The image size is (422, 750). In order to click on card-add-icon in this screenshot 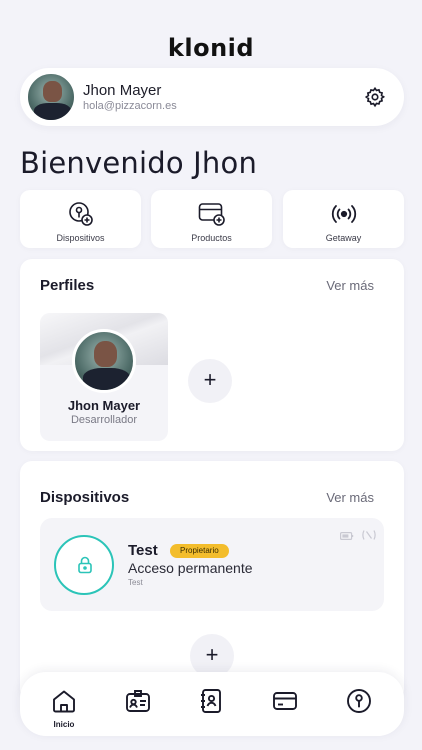, I will do `click(211, 214)`.